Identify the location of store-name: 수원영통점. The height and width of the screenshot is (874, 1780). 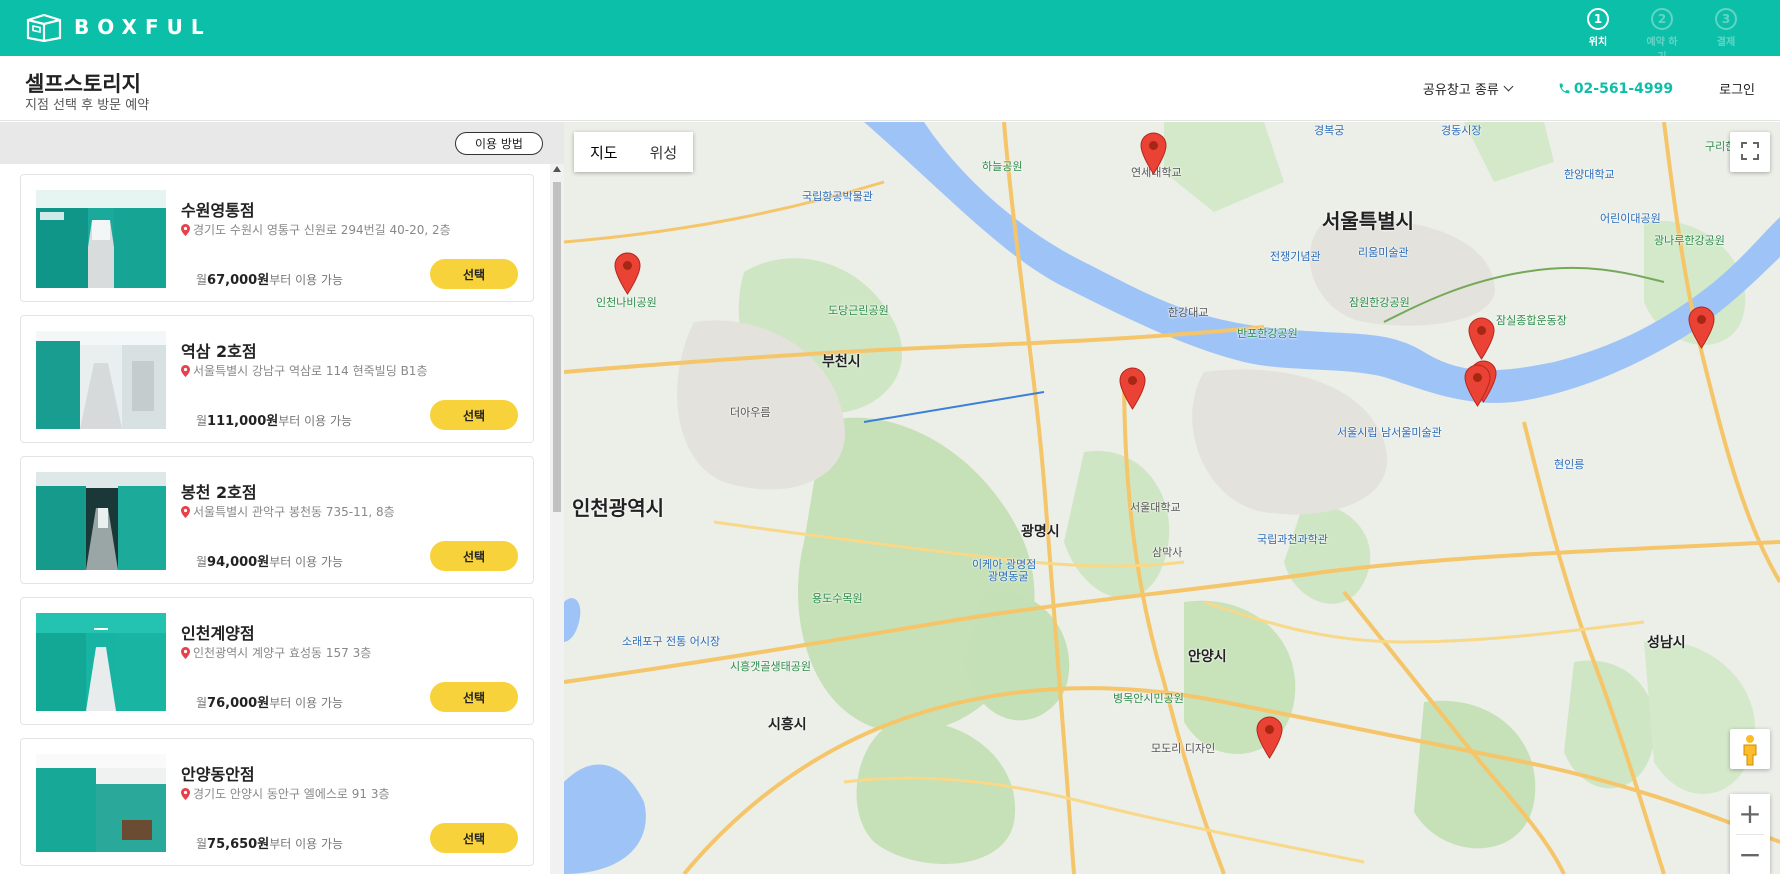
(218, 210).